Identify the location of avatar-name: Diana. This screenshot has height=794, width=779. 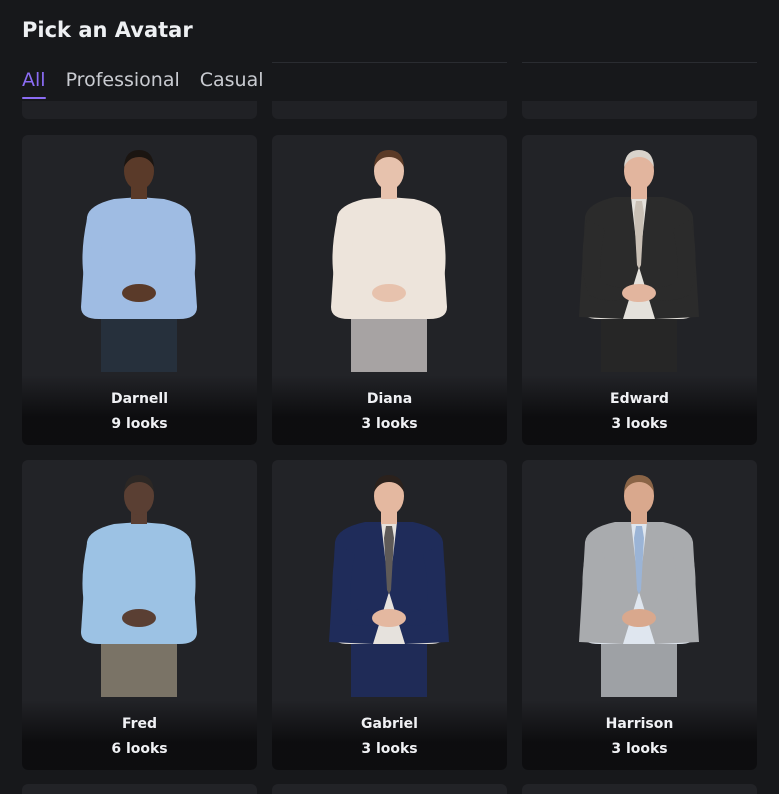
(389, 399).